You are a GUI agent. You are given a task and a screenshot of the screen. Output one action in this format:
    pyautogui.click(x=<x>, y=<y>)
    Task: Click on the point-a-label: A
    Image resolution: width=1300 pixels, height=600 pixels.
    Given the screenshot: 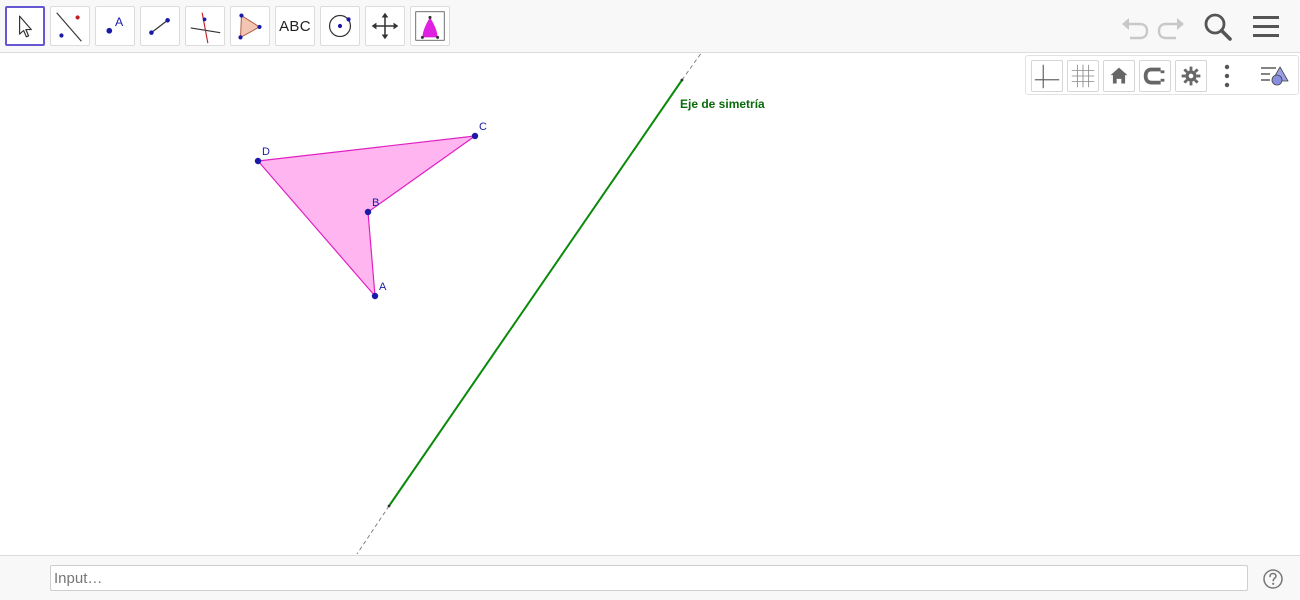 What is the action you would take?
    pyautogui.click(x=383, y=287)
    